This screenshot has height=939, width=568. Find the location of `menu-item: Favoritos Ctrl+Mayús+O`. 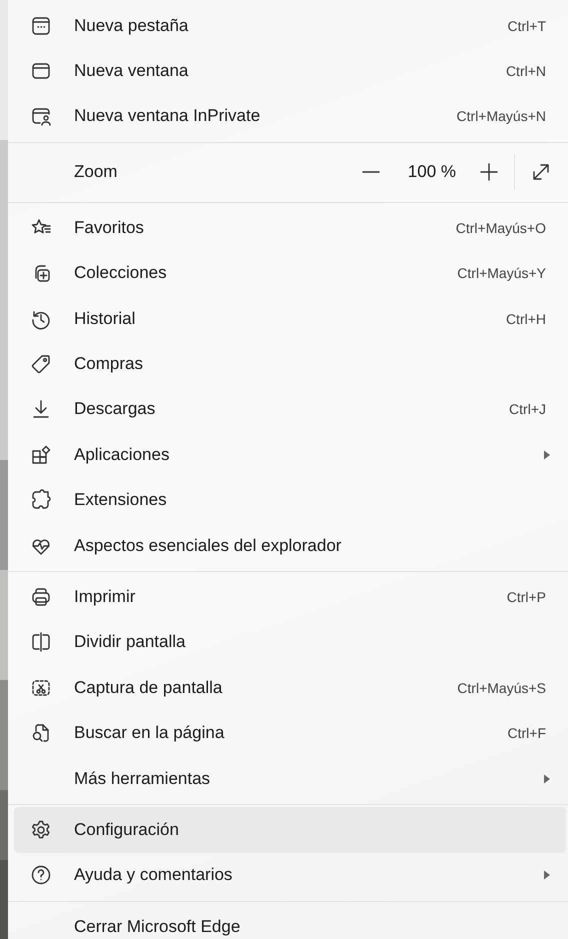

menu-item: Favoritos Ctrl+Mayús+O is located at coordinates (290, 228).